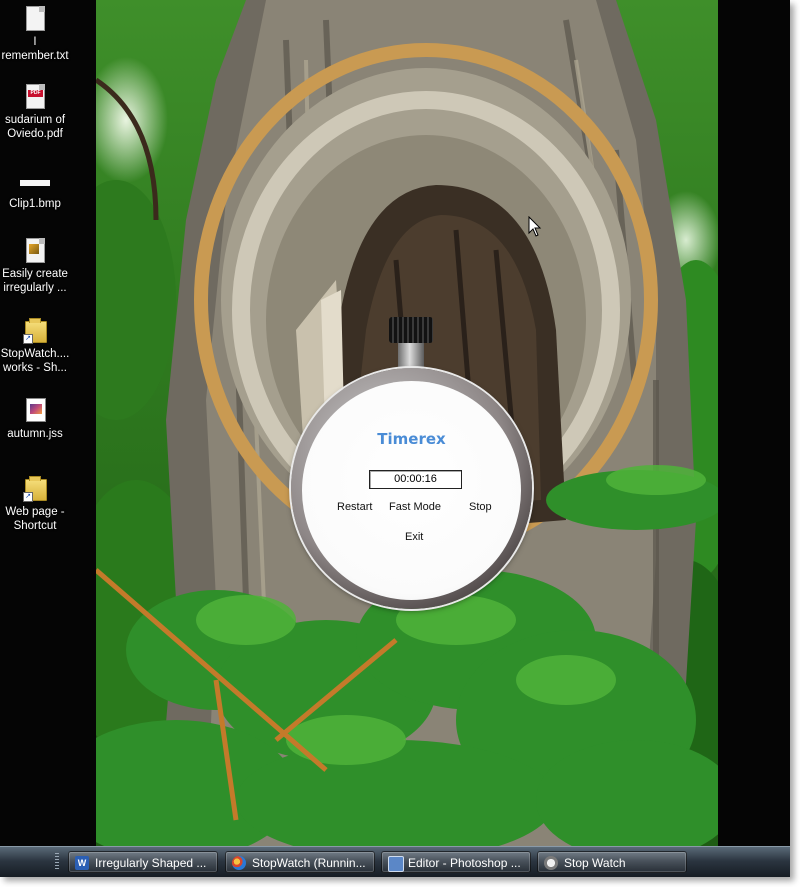  What do you see at coordinates (35, 519) in the screenshot?
I see `desktop-icon-label: Web page - Shortcut` at bounding box center [35, 519].